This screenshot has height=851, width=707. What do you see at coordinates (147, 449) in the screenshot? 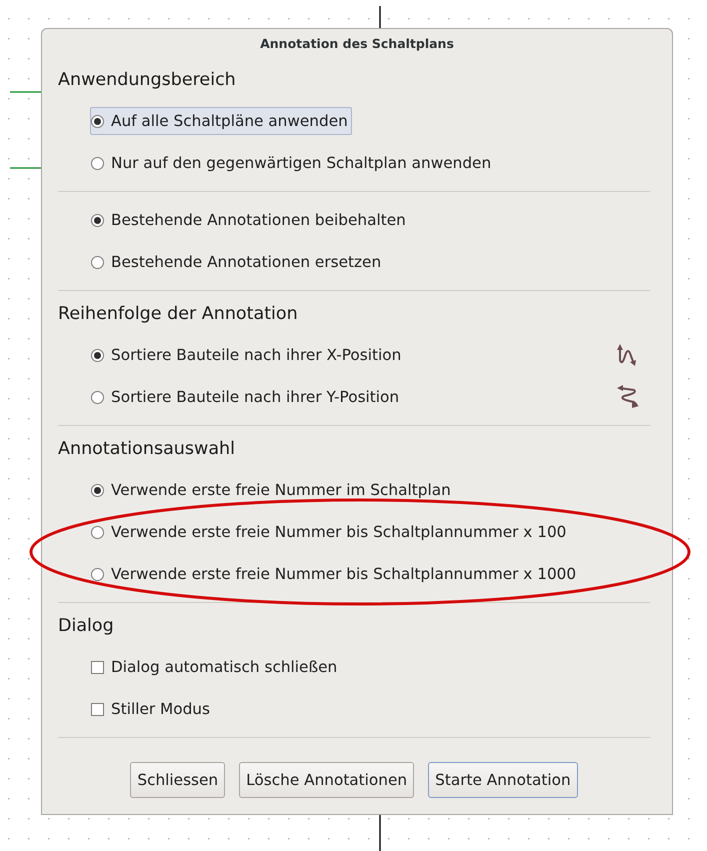
I see `section-heading: Annotationsauswahl` at bounding box center [147, 449].